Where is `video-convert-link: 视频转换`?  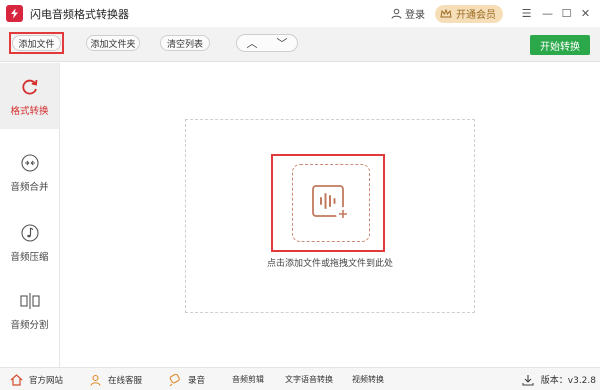 video-convert-link: 视频转换 is located at coordinates (368, 379).